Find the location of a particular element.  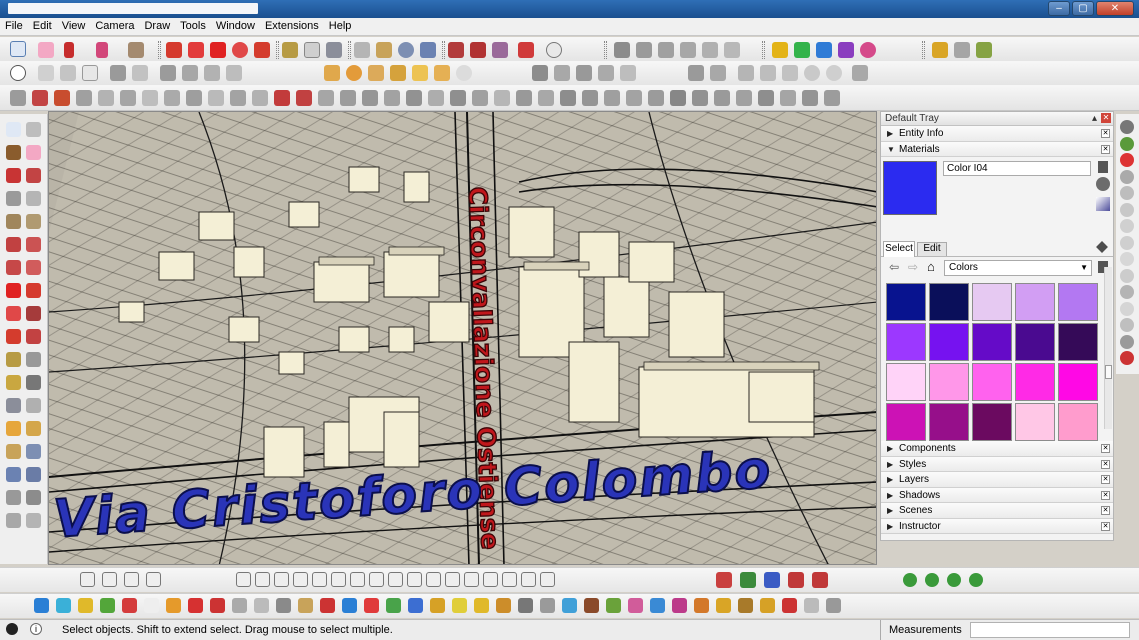

gem-icon is located at coordinates (846, 50).